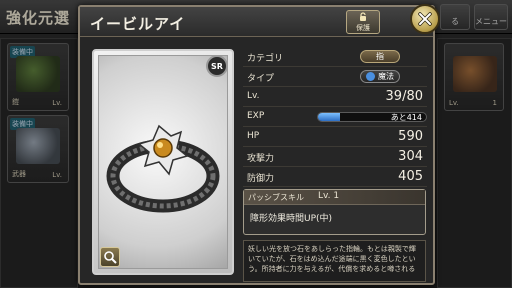 The width and height of the screenshot is (512, 288). What do you see at coordinates (265, 59) in the screenshot?
I see `category-label: カテゴリ` at bounding box center [265, 59].